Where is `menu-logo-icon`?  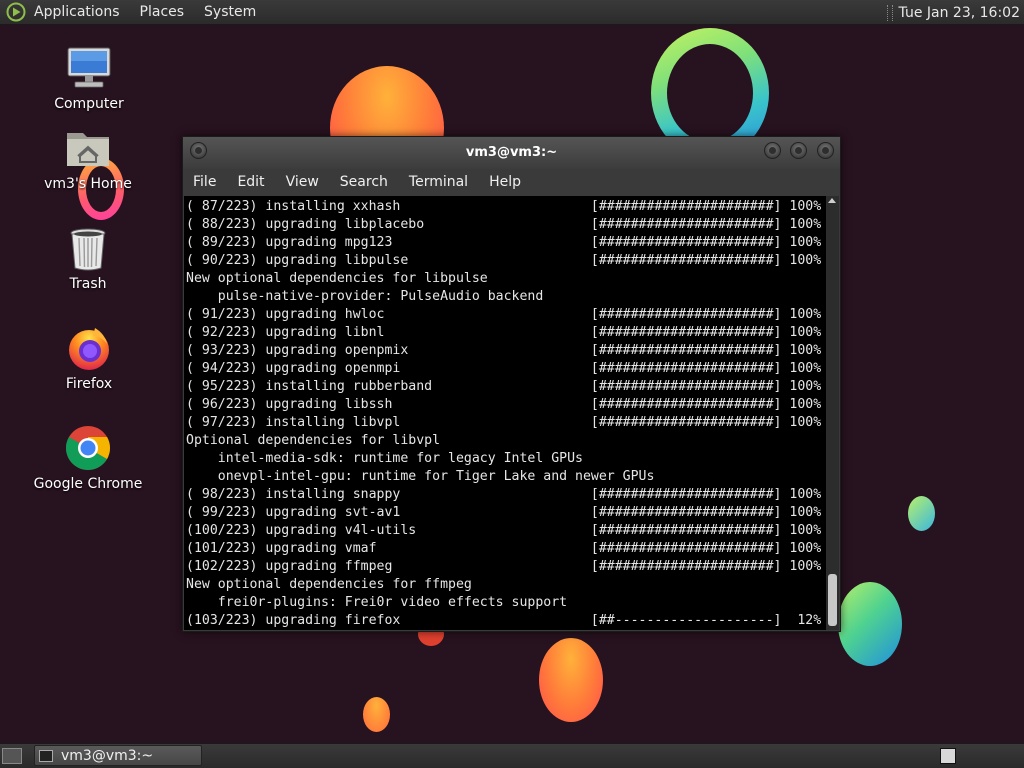
menu-logo-icon is located at coordinates (16, 12).